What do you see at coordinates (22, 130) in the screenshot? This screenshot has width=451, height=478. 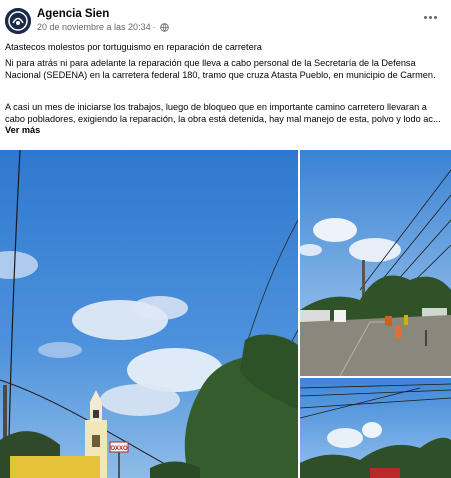 I see `see-more-link: Ver más` at bounding box center [22, 130].